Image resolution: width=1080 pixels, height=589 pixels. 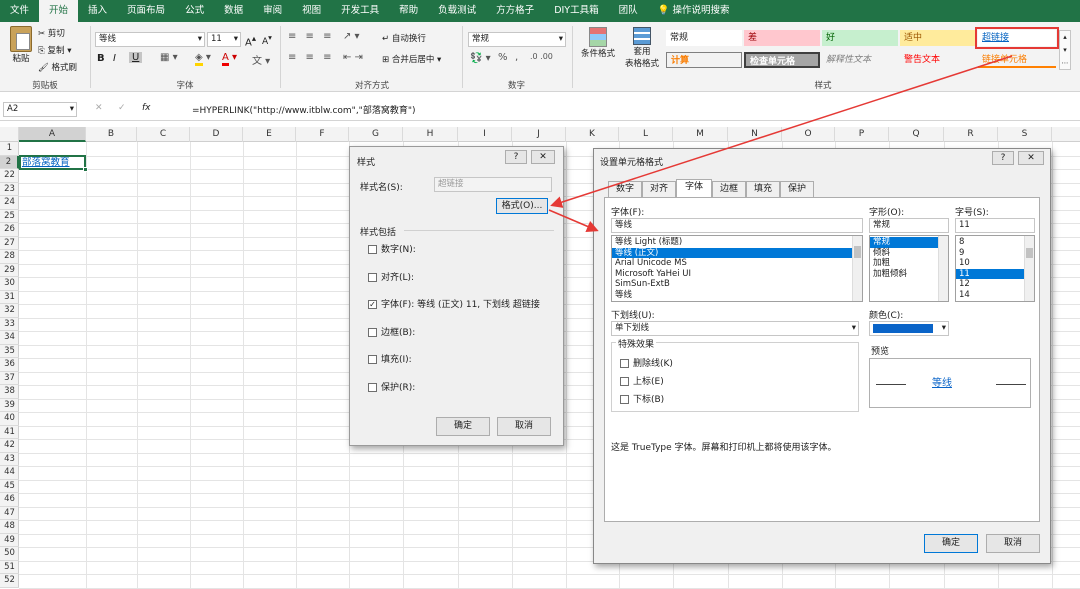 I want to click on cell-a2-hyperlink: 部落窝教育, so click(x=46, y=163).